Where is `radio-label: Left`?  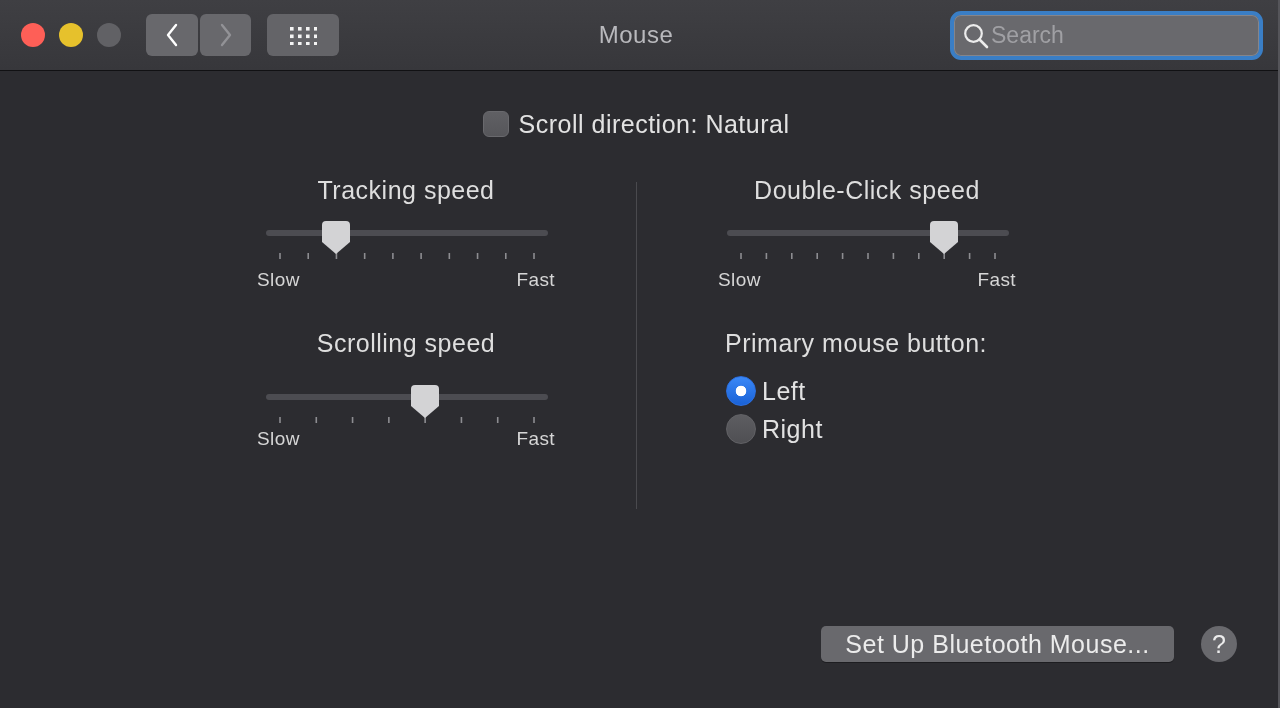
radio-label: Left is located at coordinates (784, 391).